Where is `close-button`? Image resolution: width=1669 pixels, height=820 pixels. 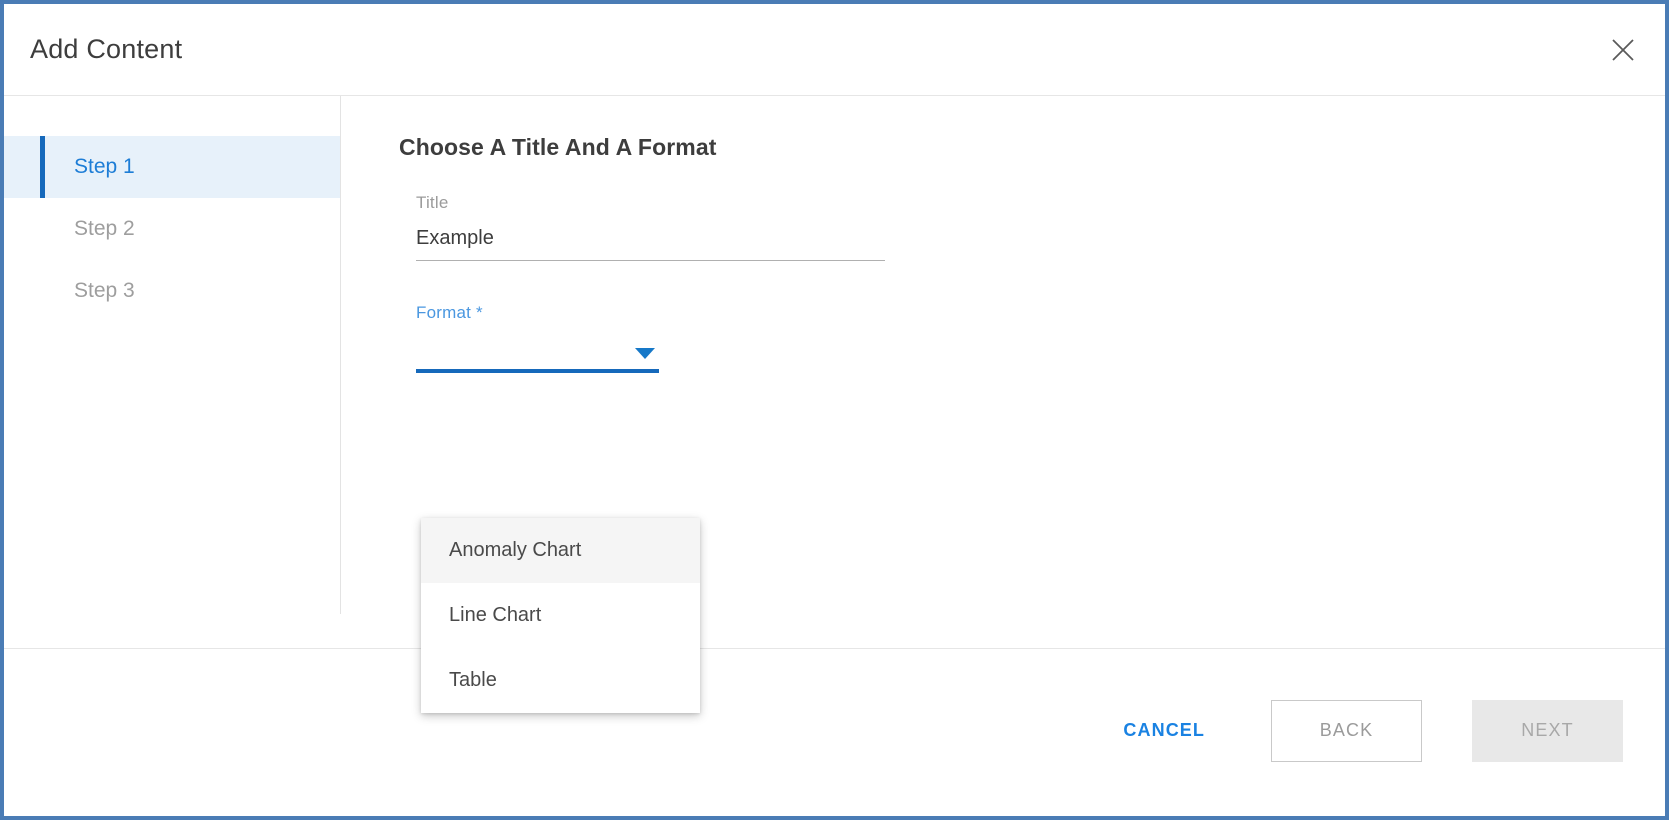
close-button is located at coordinates (1623, 50).